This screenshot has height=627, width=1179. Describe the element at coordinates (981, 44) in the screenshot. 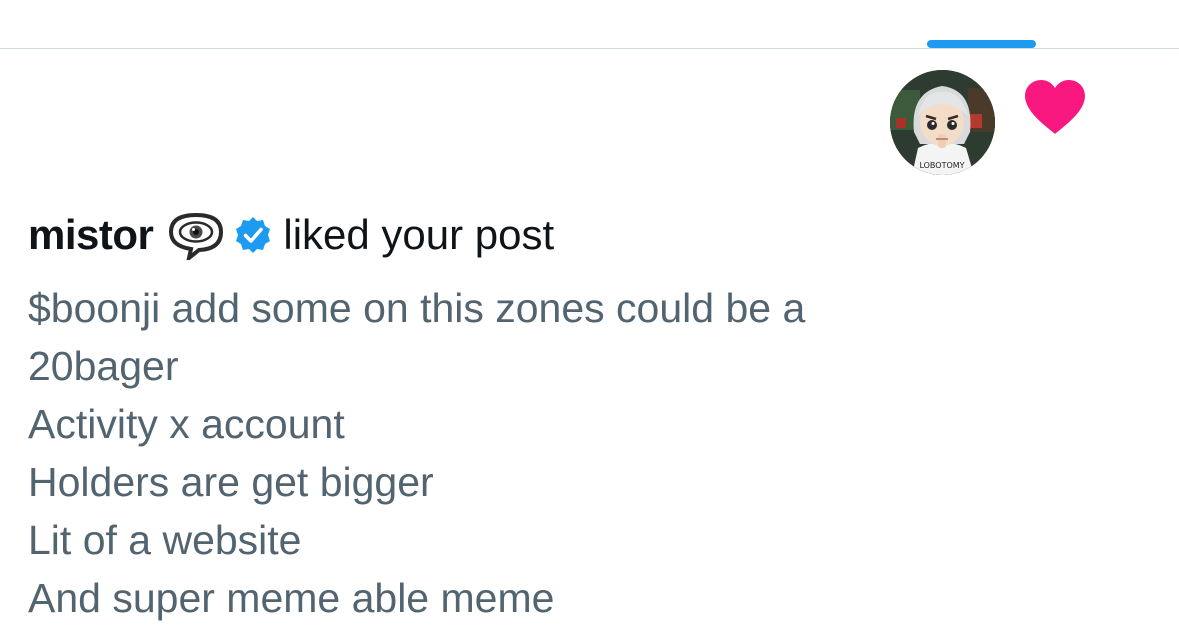

I see `active-tab-indicator` at that location.